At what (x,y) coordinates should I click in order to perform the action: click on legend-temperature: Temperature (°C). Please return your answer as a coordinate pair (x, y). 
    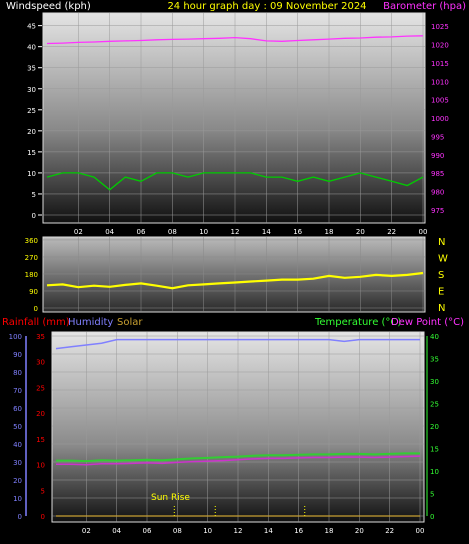
    Looking at the image, I should click on (357, 322).